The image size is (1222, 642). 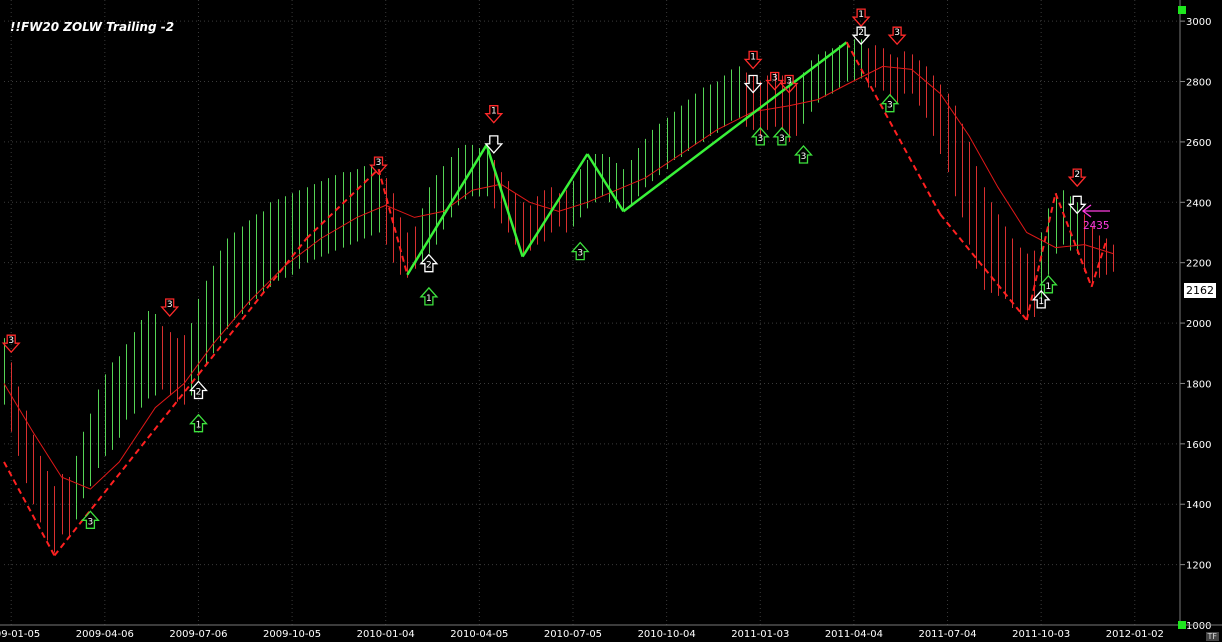 What do you see at coordinates (92, 27) in the screenshot?
I see `chart-title: !!FW20 ZOLW Trailing -2` at bounding box center [92, 27].